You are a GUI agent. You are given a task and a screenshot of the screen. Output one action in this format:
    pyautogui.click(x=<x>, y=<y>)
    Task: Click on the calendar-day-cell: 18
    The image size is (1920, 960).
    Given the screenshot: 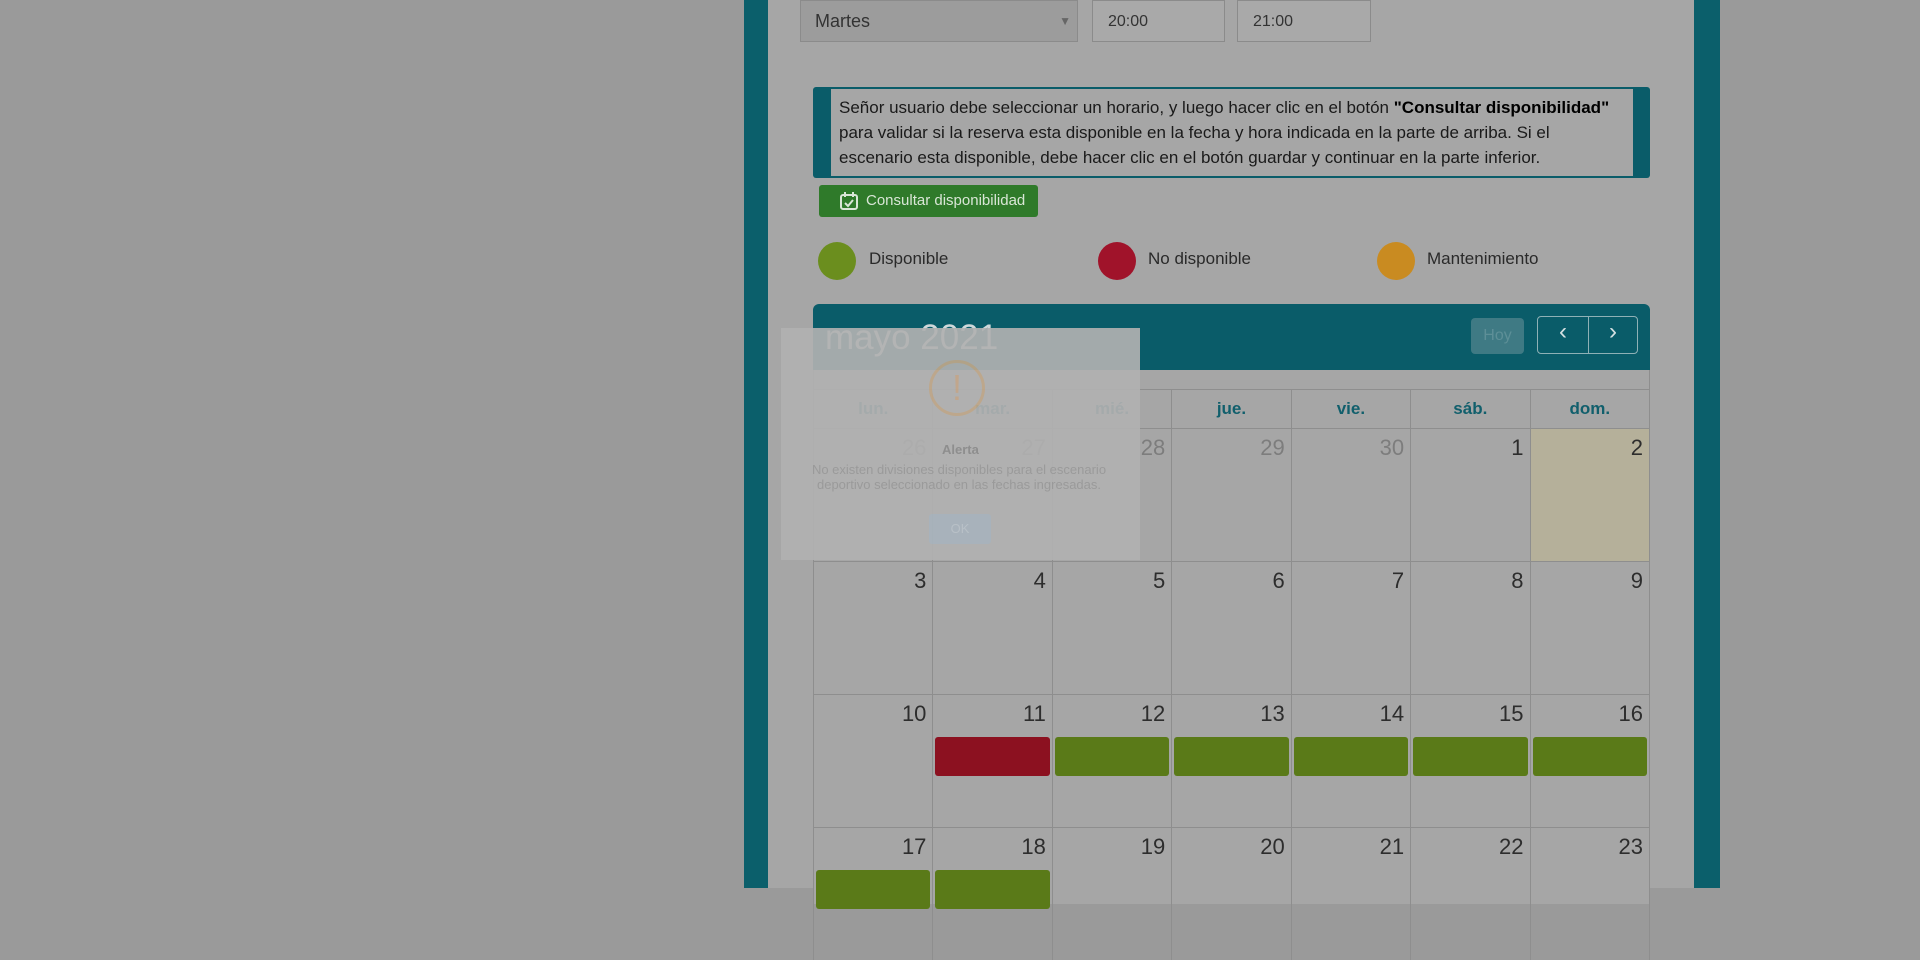 What is the action you would take?
    pyautogui.click(x=992, y=893)
    